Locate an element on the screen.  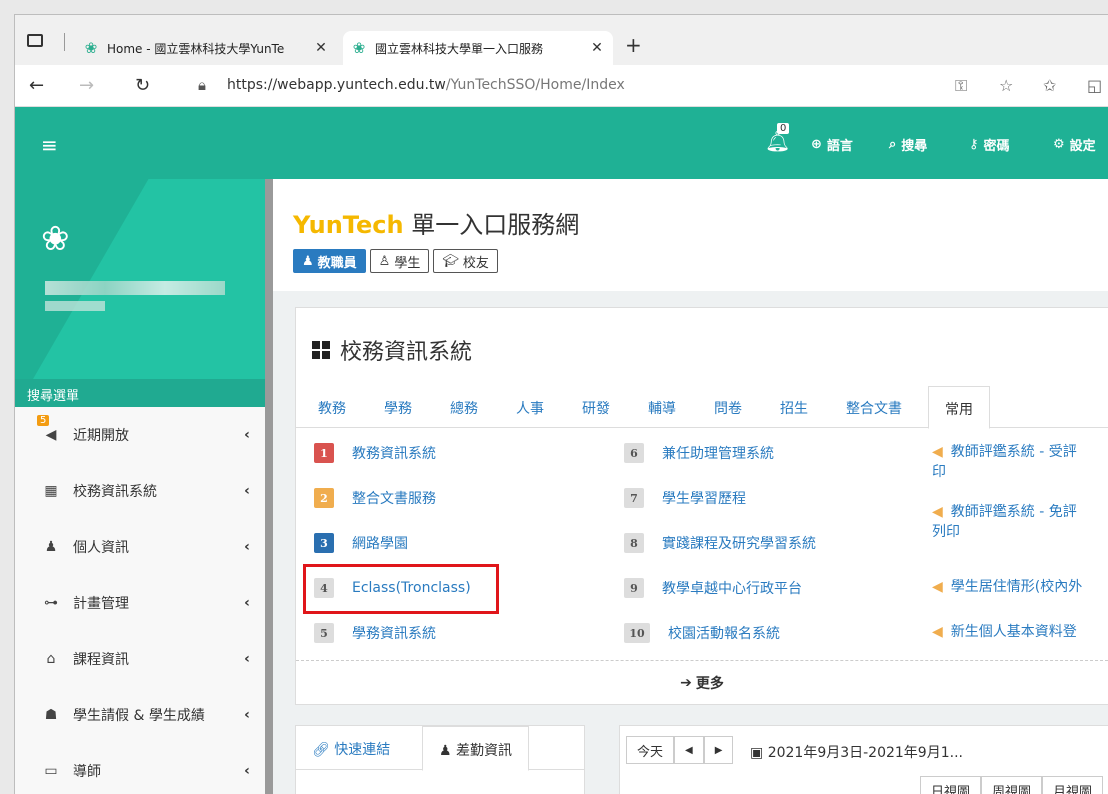
list-item: 3 網路學園 is located at coordinates (361, 543).